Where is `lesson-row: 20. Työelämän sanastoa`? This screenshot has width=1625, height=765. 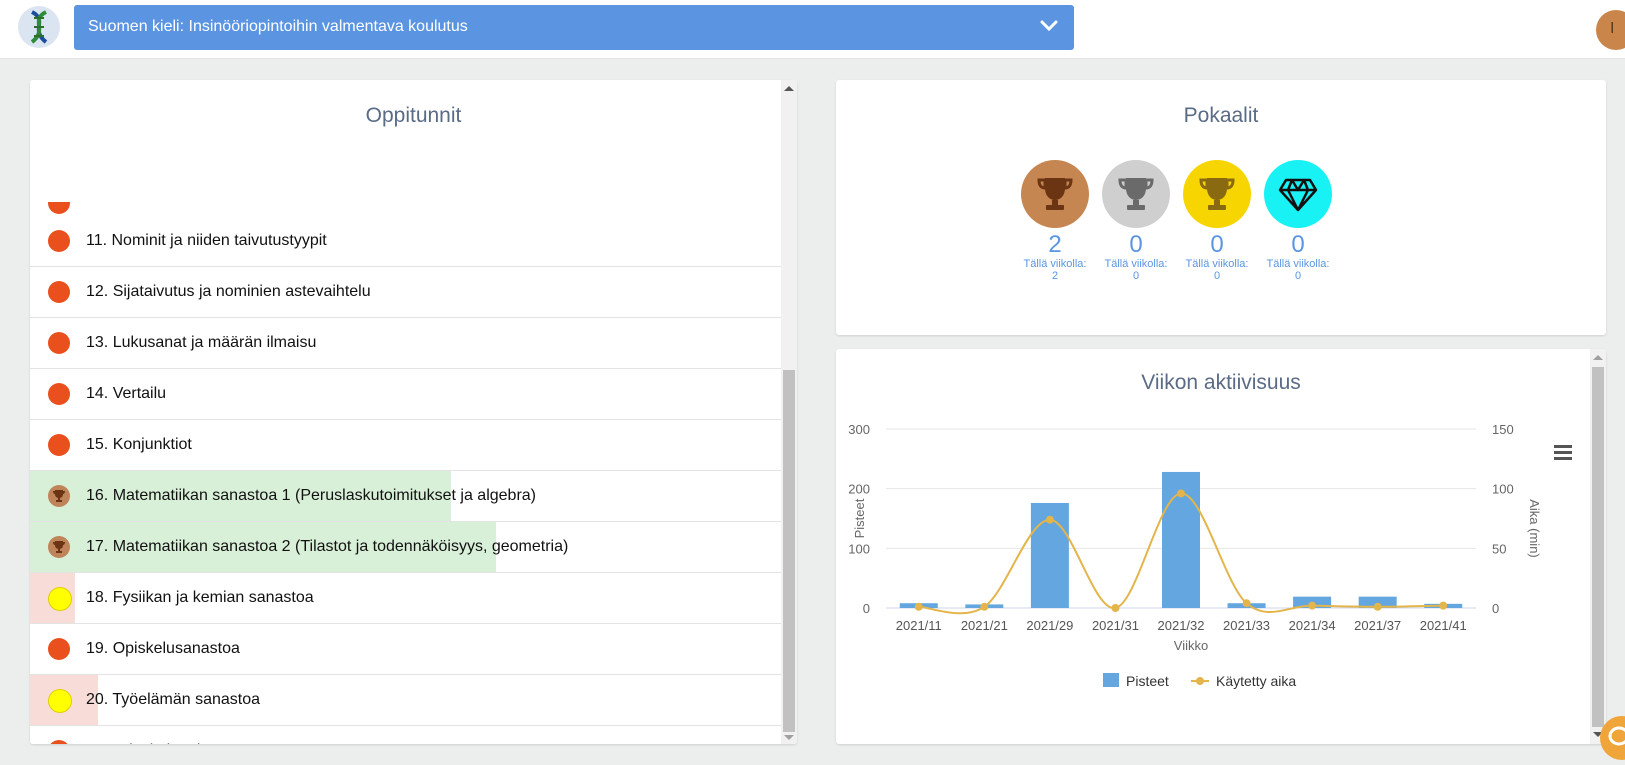
lesson-row: 20. Työelämän sanastoa is located at coordinates (405, 700).